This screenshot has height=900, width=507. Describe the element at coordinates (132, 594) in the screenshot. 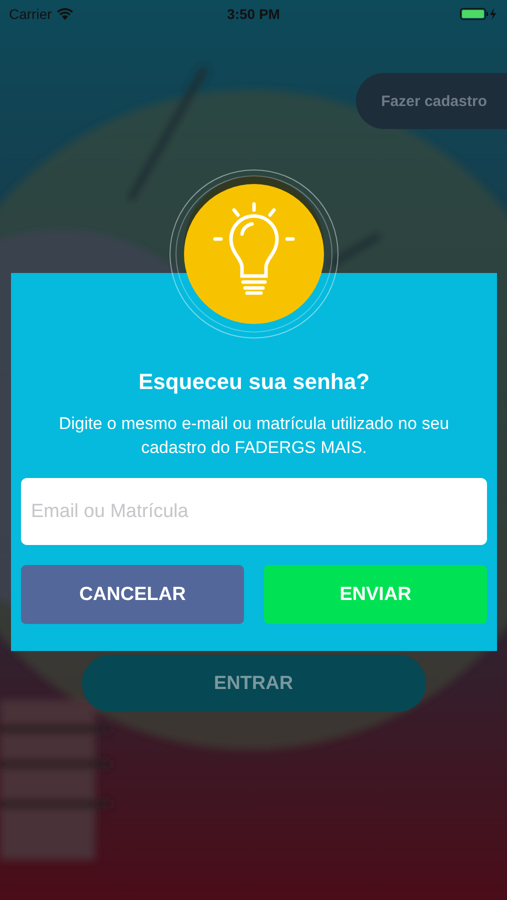

I see `cancel-button: CANCELAR` at that location.